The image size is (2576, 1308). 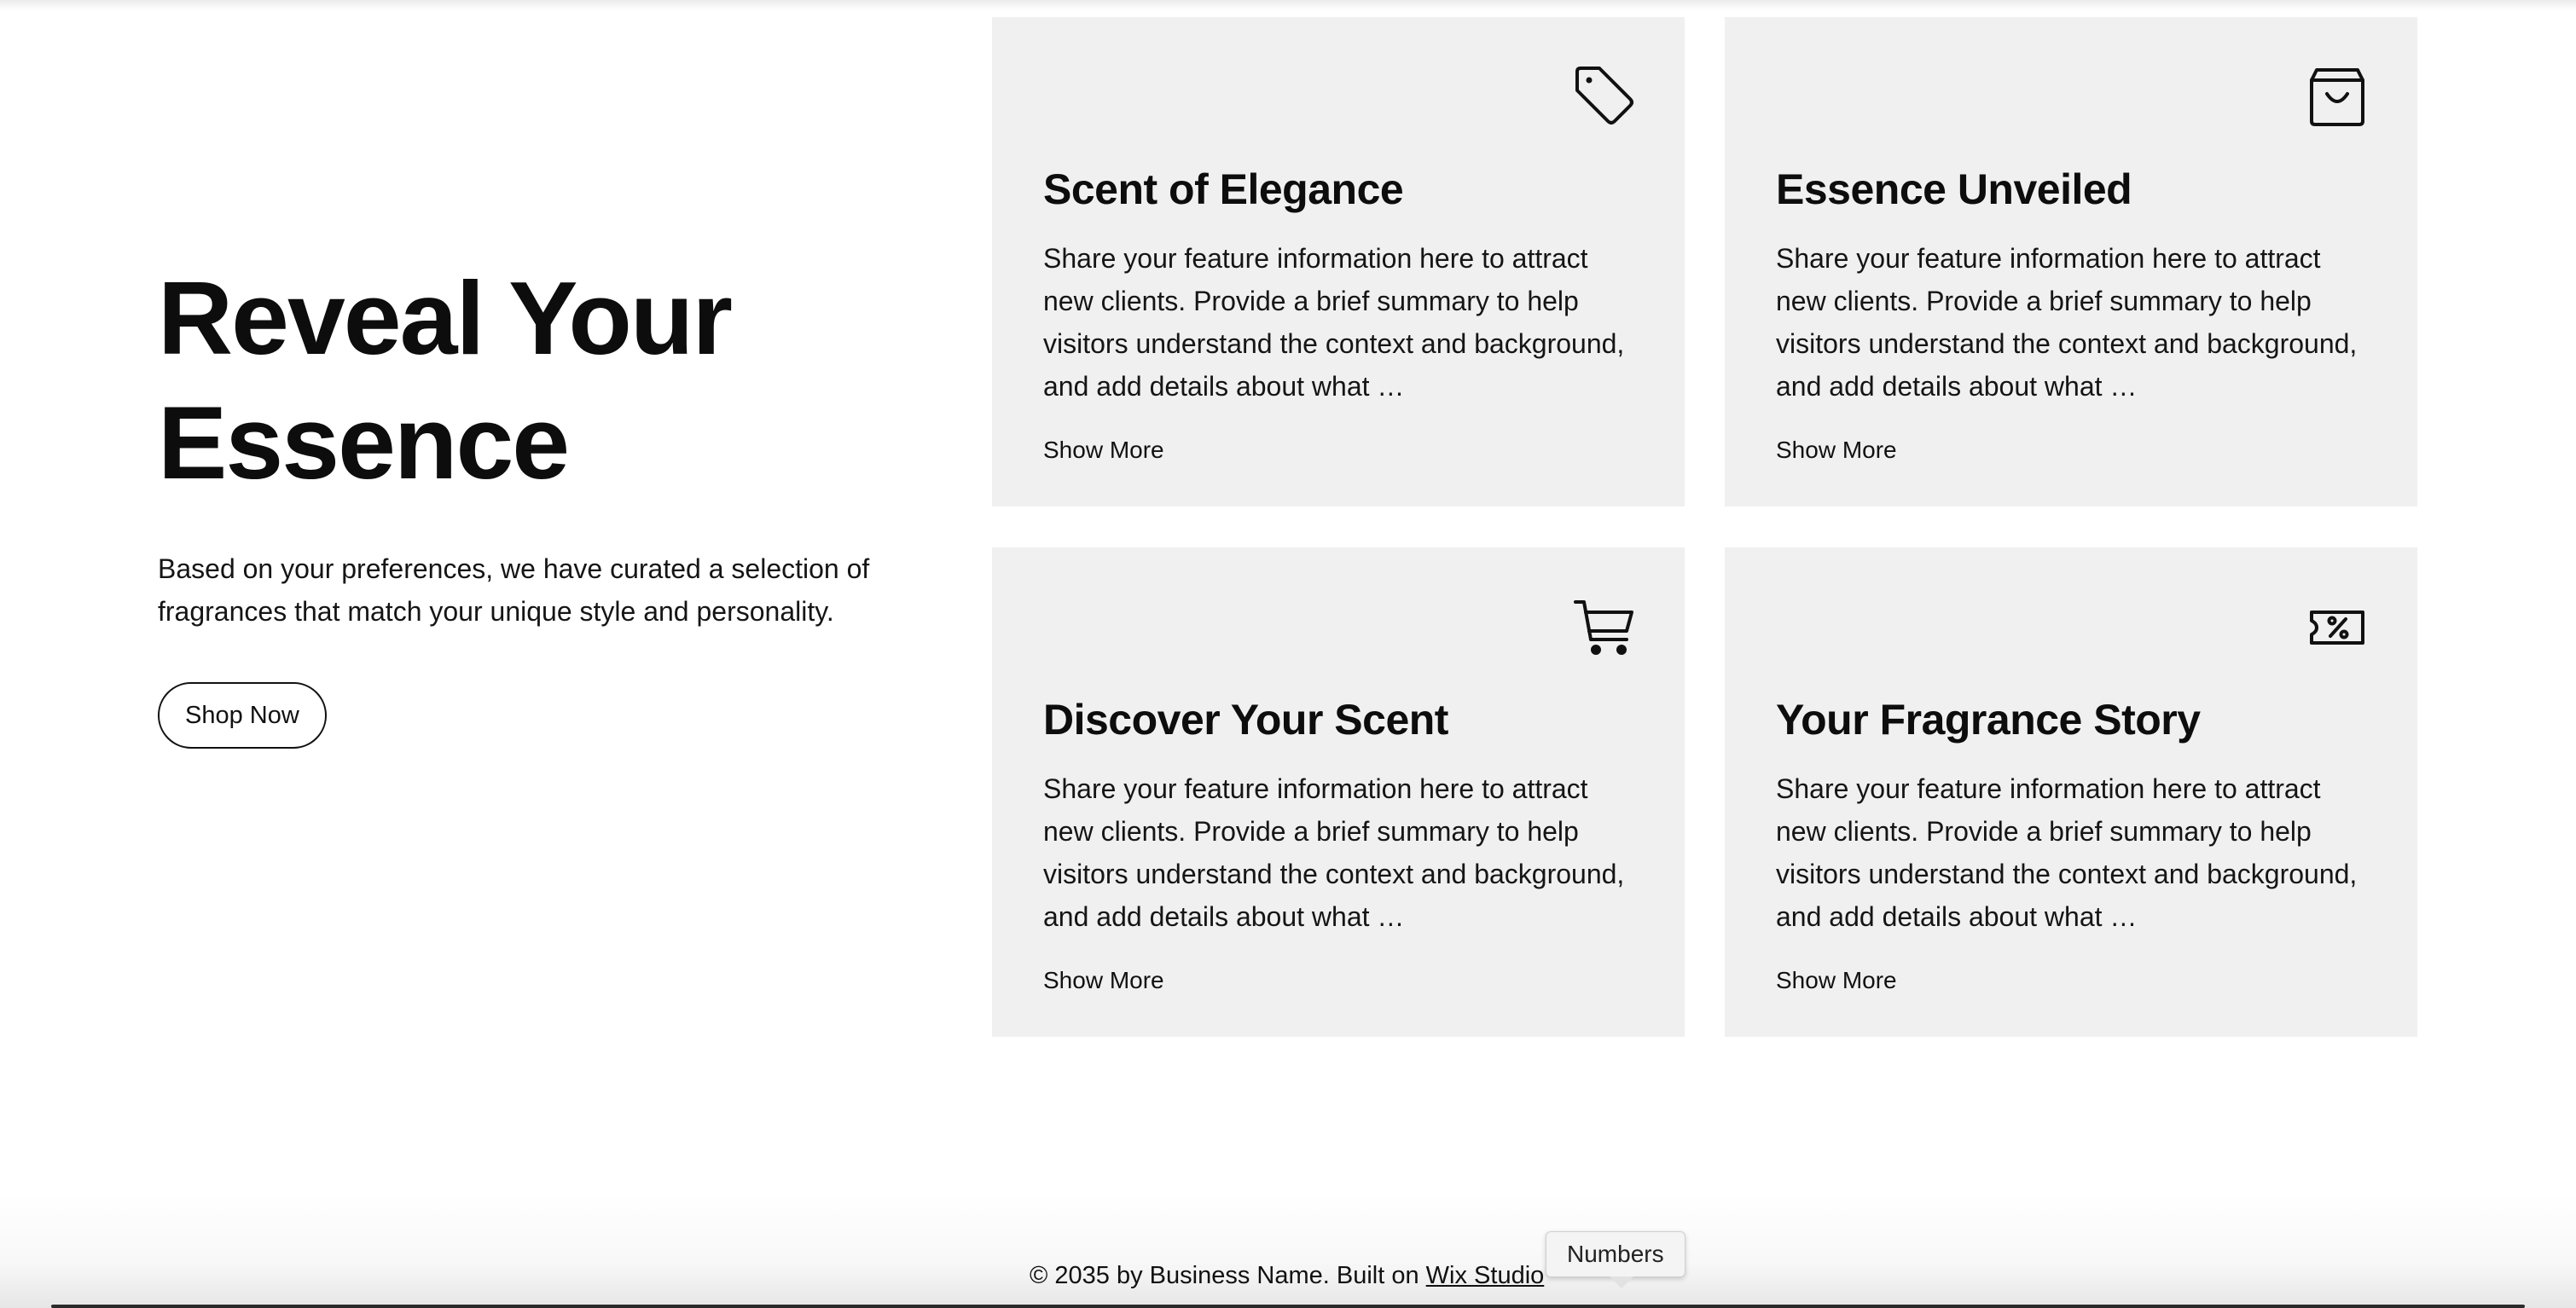 What do you see at coordinates (1954, 189) in the screenshot?
I see `card-title: Essence Unveiled` at bounding box center [1954, 189].